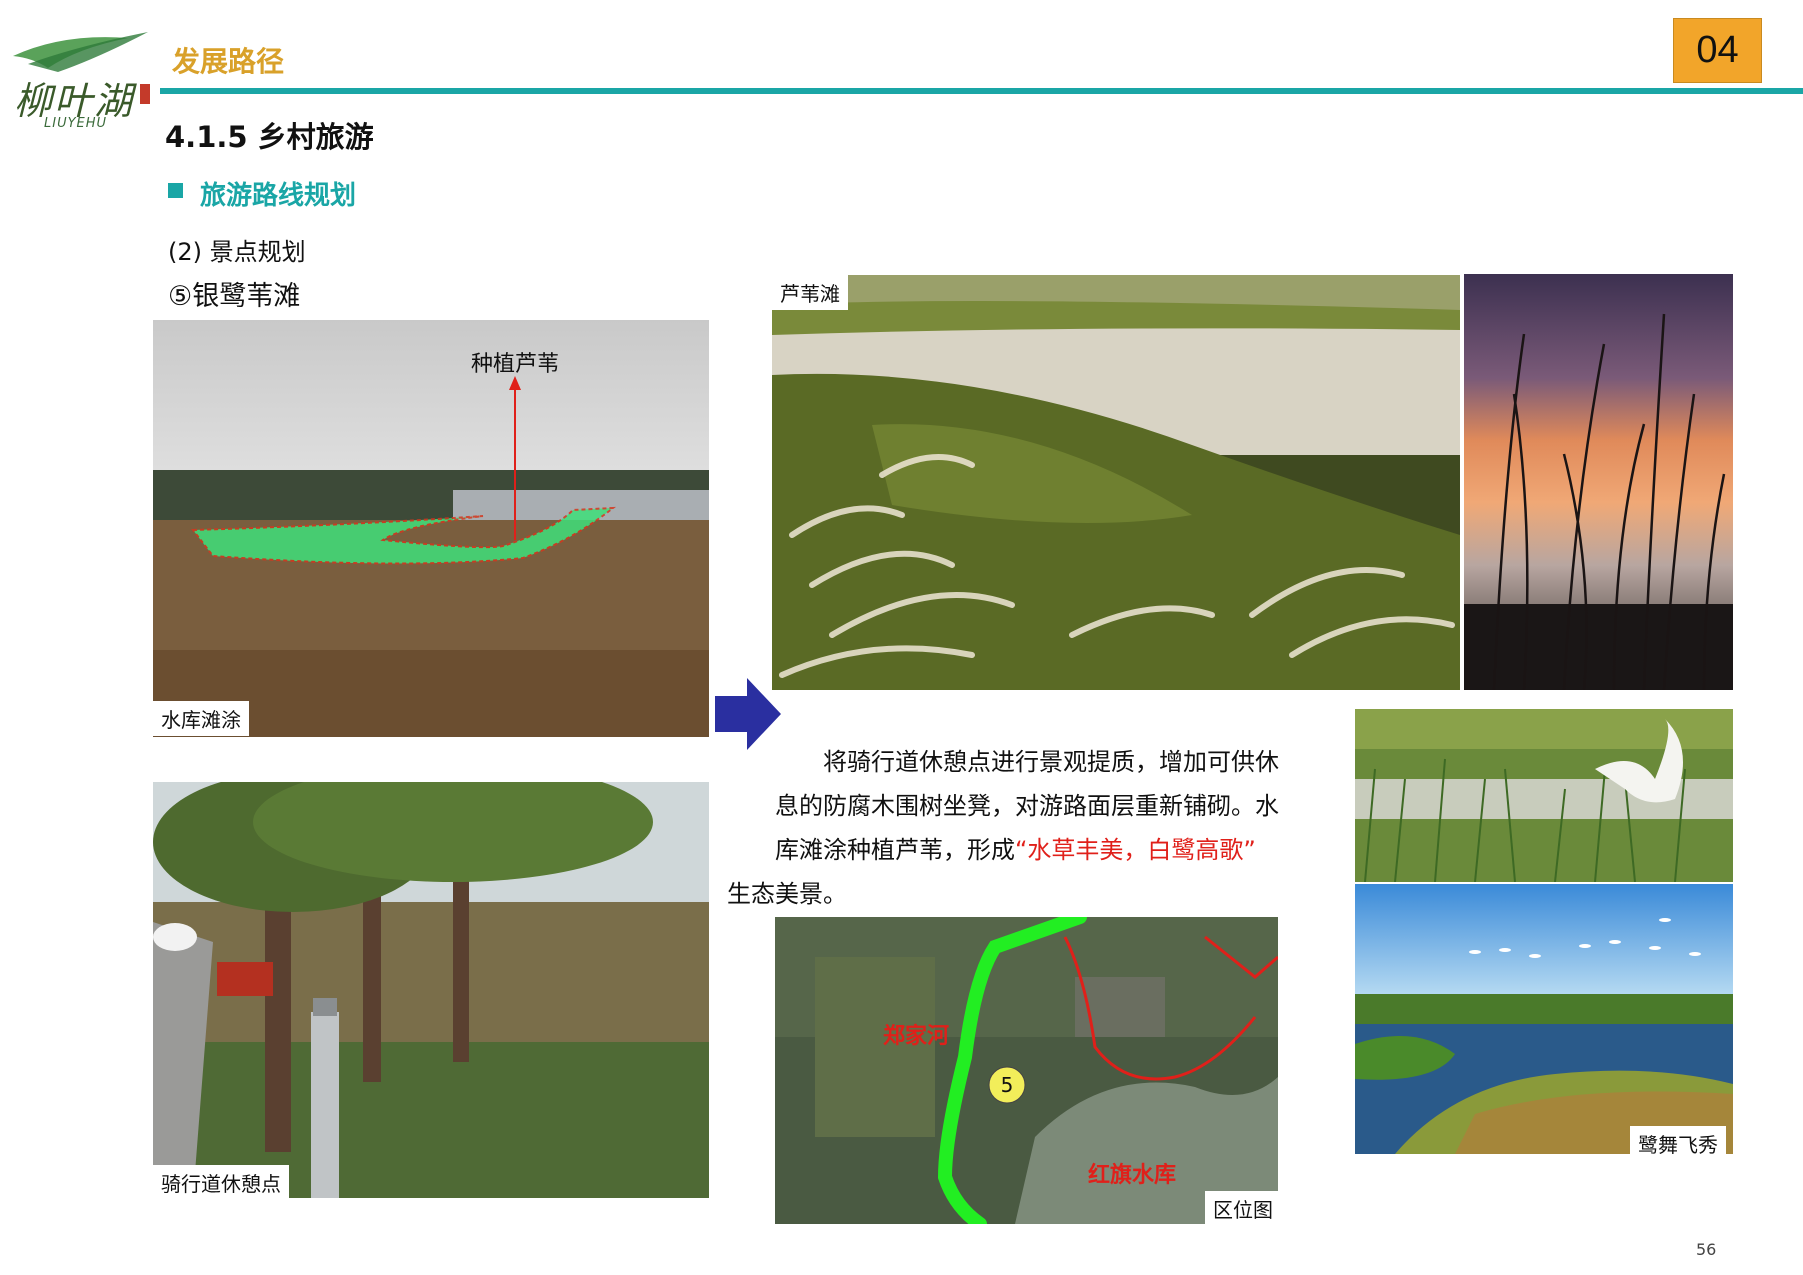 This screenshot has height=1275, width=1803. Describe the element at coordinates (1132, 1175) in the screenshot. I see `map-label-reservoir: 红旗水库` at that location.